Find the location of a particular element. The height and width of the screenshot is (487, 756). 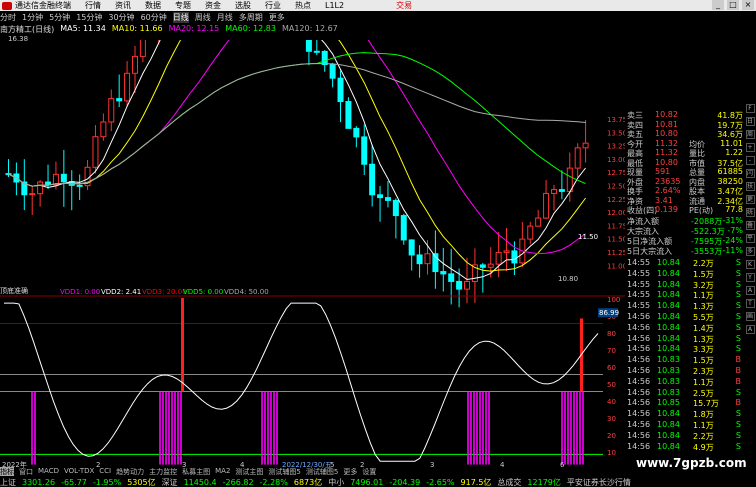

toolbar-icon: 更 is located at coordinates (750, 199).